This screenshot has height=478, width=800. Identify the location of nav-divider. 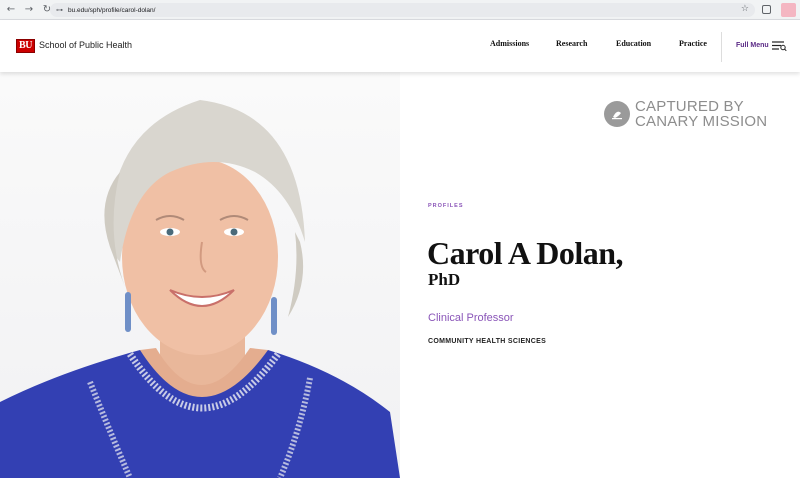
(721, 47).